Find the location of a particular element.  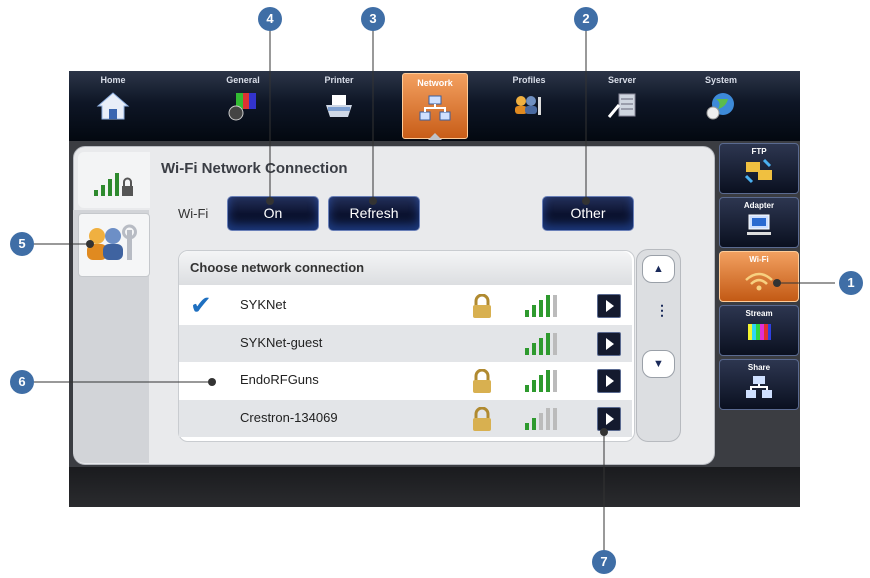

callout-badge-1: 1 is located at coordinates (851, 283).